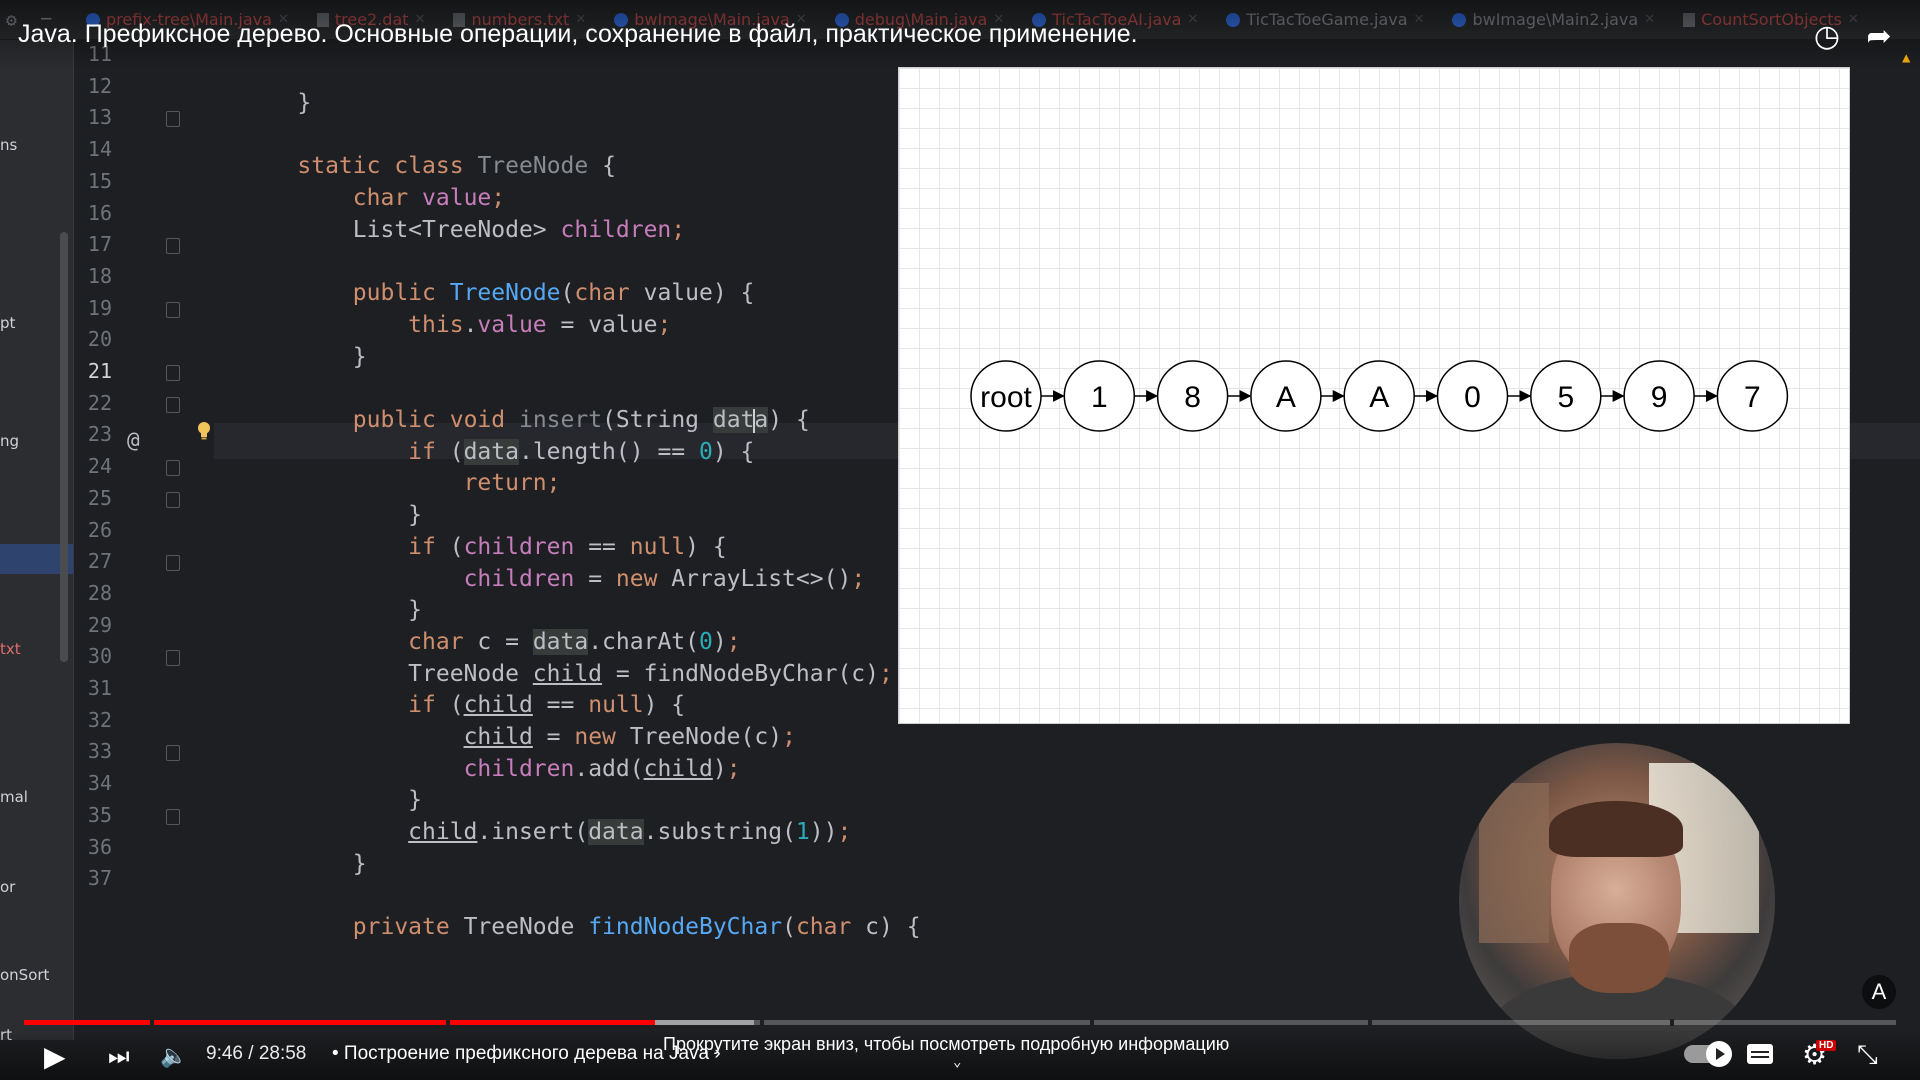 The image size is (1920, 1080). I want to click on subtitles-icon, so click(1760, 1054).